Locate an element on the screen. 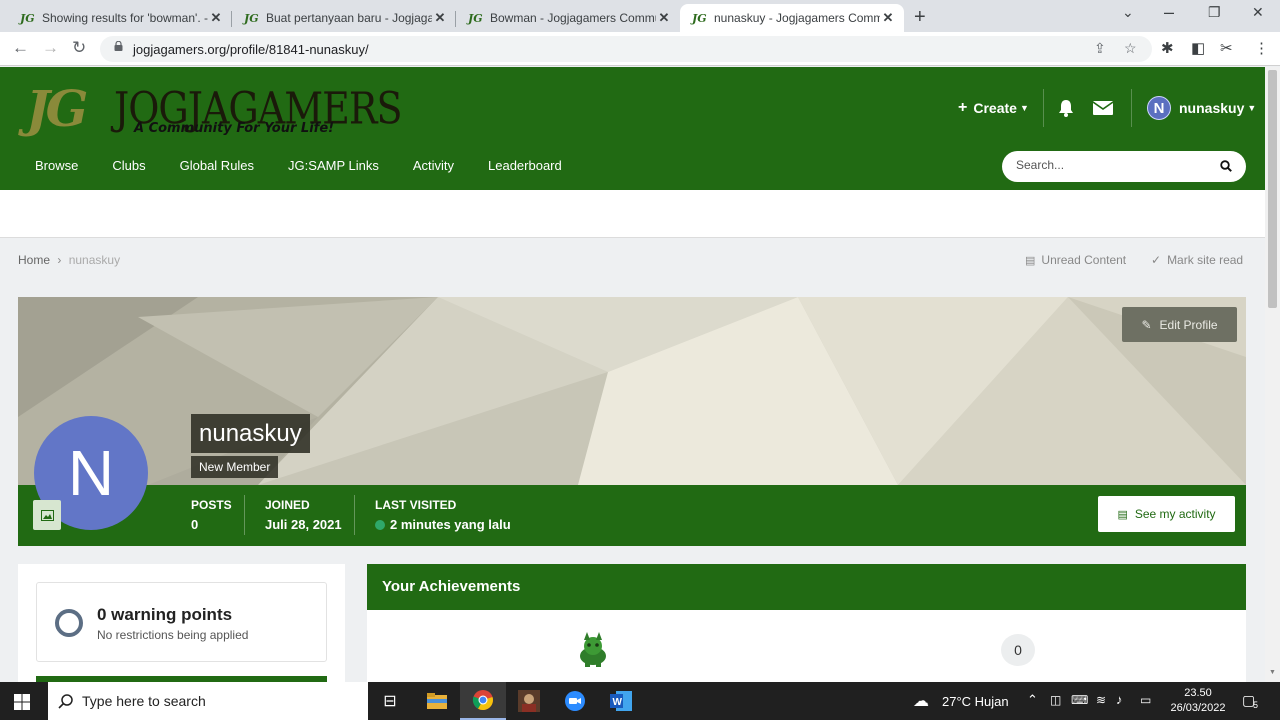  scrollbar-thumb is located at coordinates (1272, 189).